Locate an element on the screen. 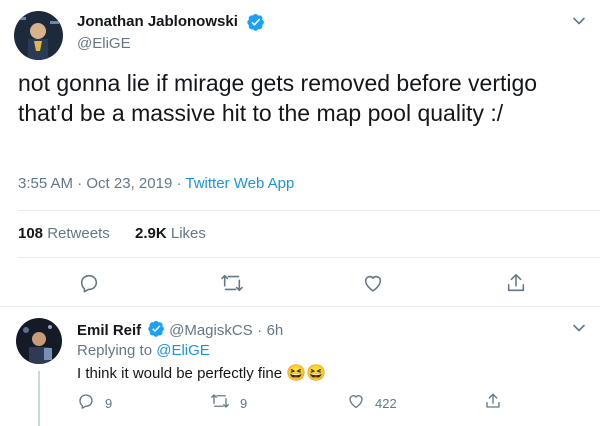 The height and width of the screenshot is (426, 600). reply-action-reply: 9 is located at coordinates (94, 403).